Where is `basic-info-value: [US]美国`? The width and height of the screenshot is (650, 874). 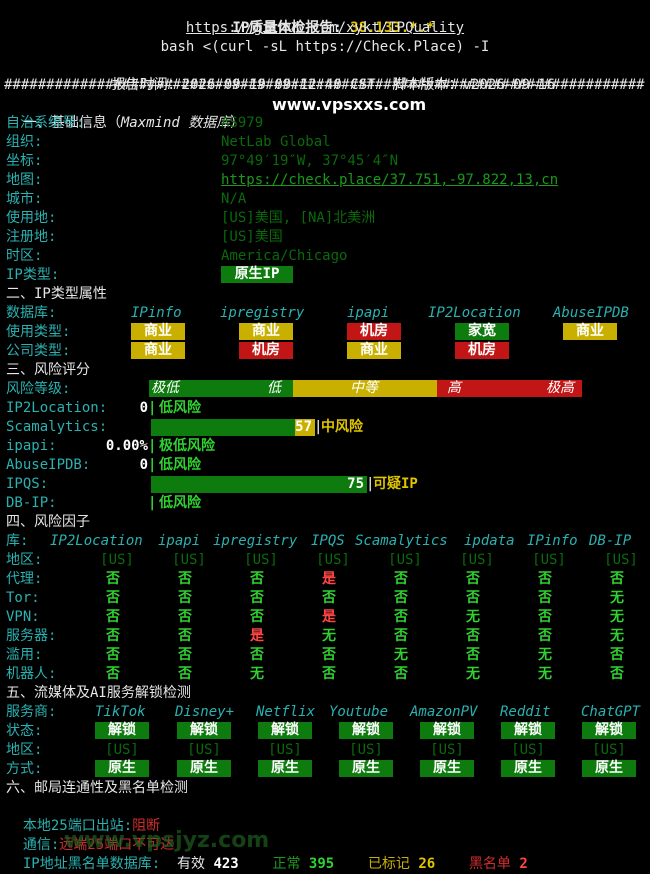 basic-info-value: [US]美国 is located at coordinates (252, 237).